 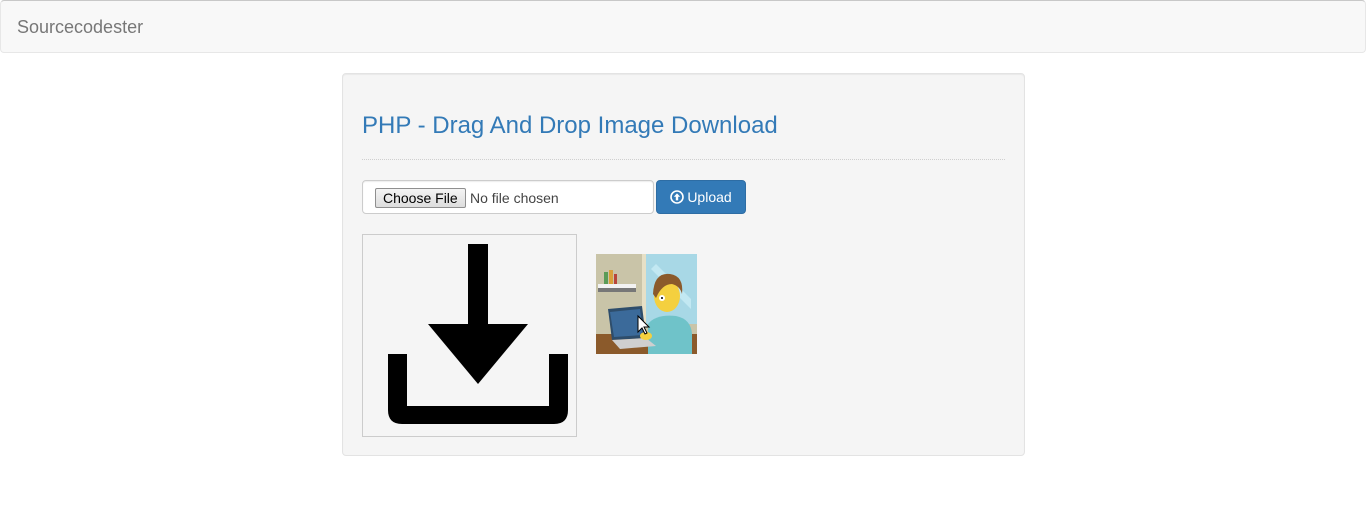 I want to click on upload-button: Upload, so click(x=701, y=197).